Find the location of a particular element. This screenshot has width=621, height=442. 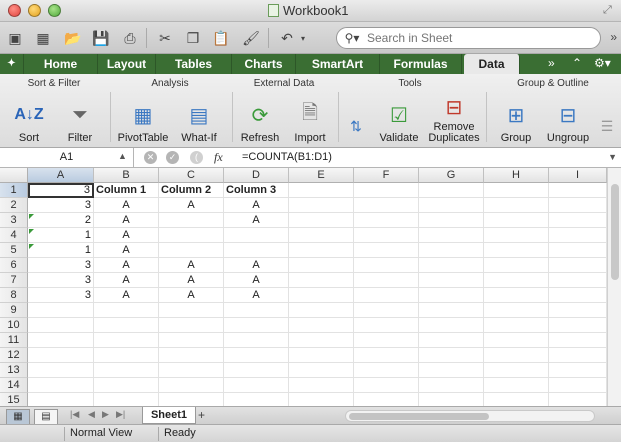

vertical-scrollbar is located at coordinates (614, 287).